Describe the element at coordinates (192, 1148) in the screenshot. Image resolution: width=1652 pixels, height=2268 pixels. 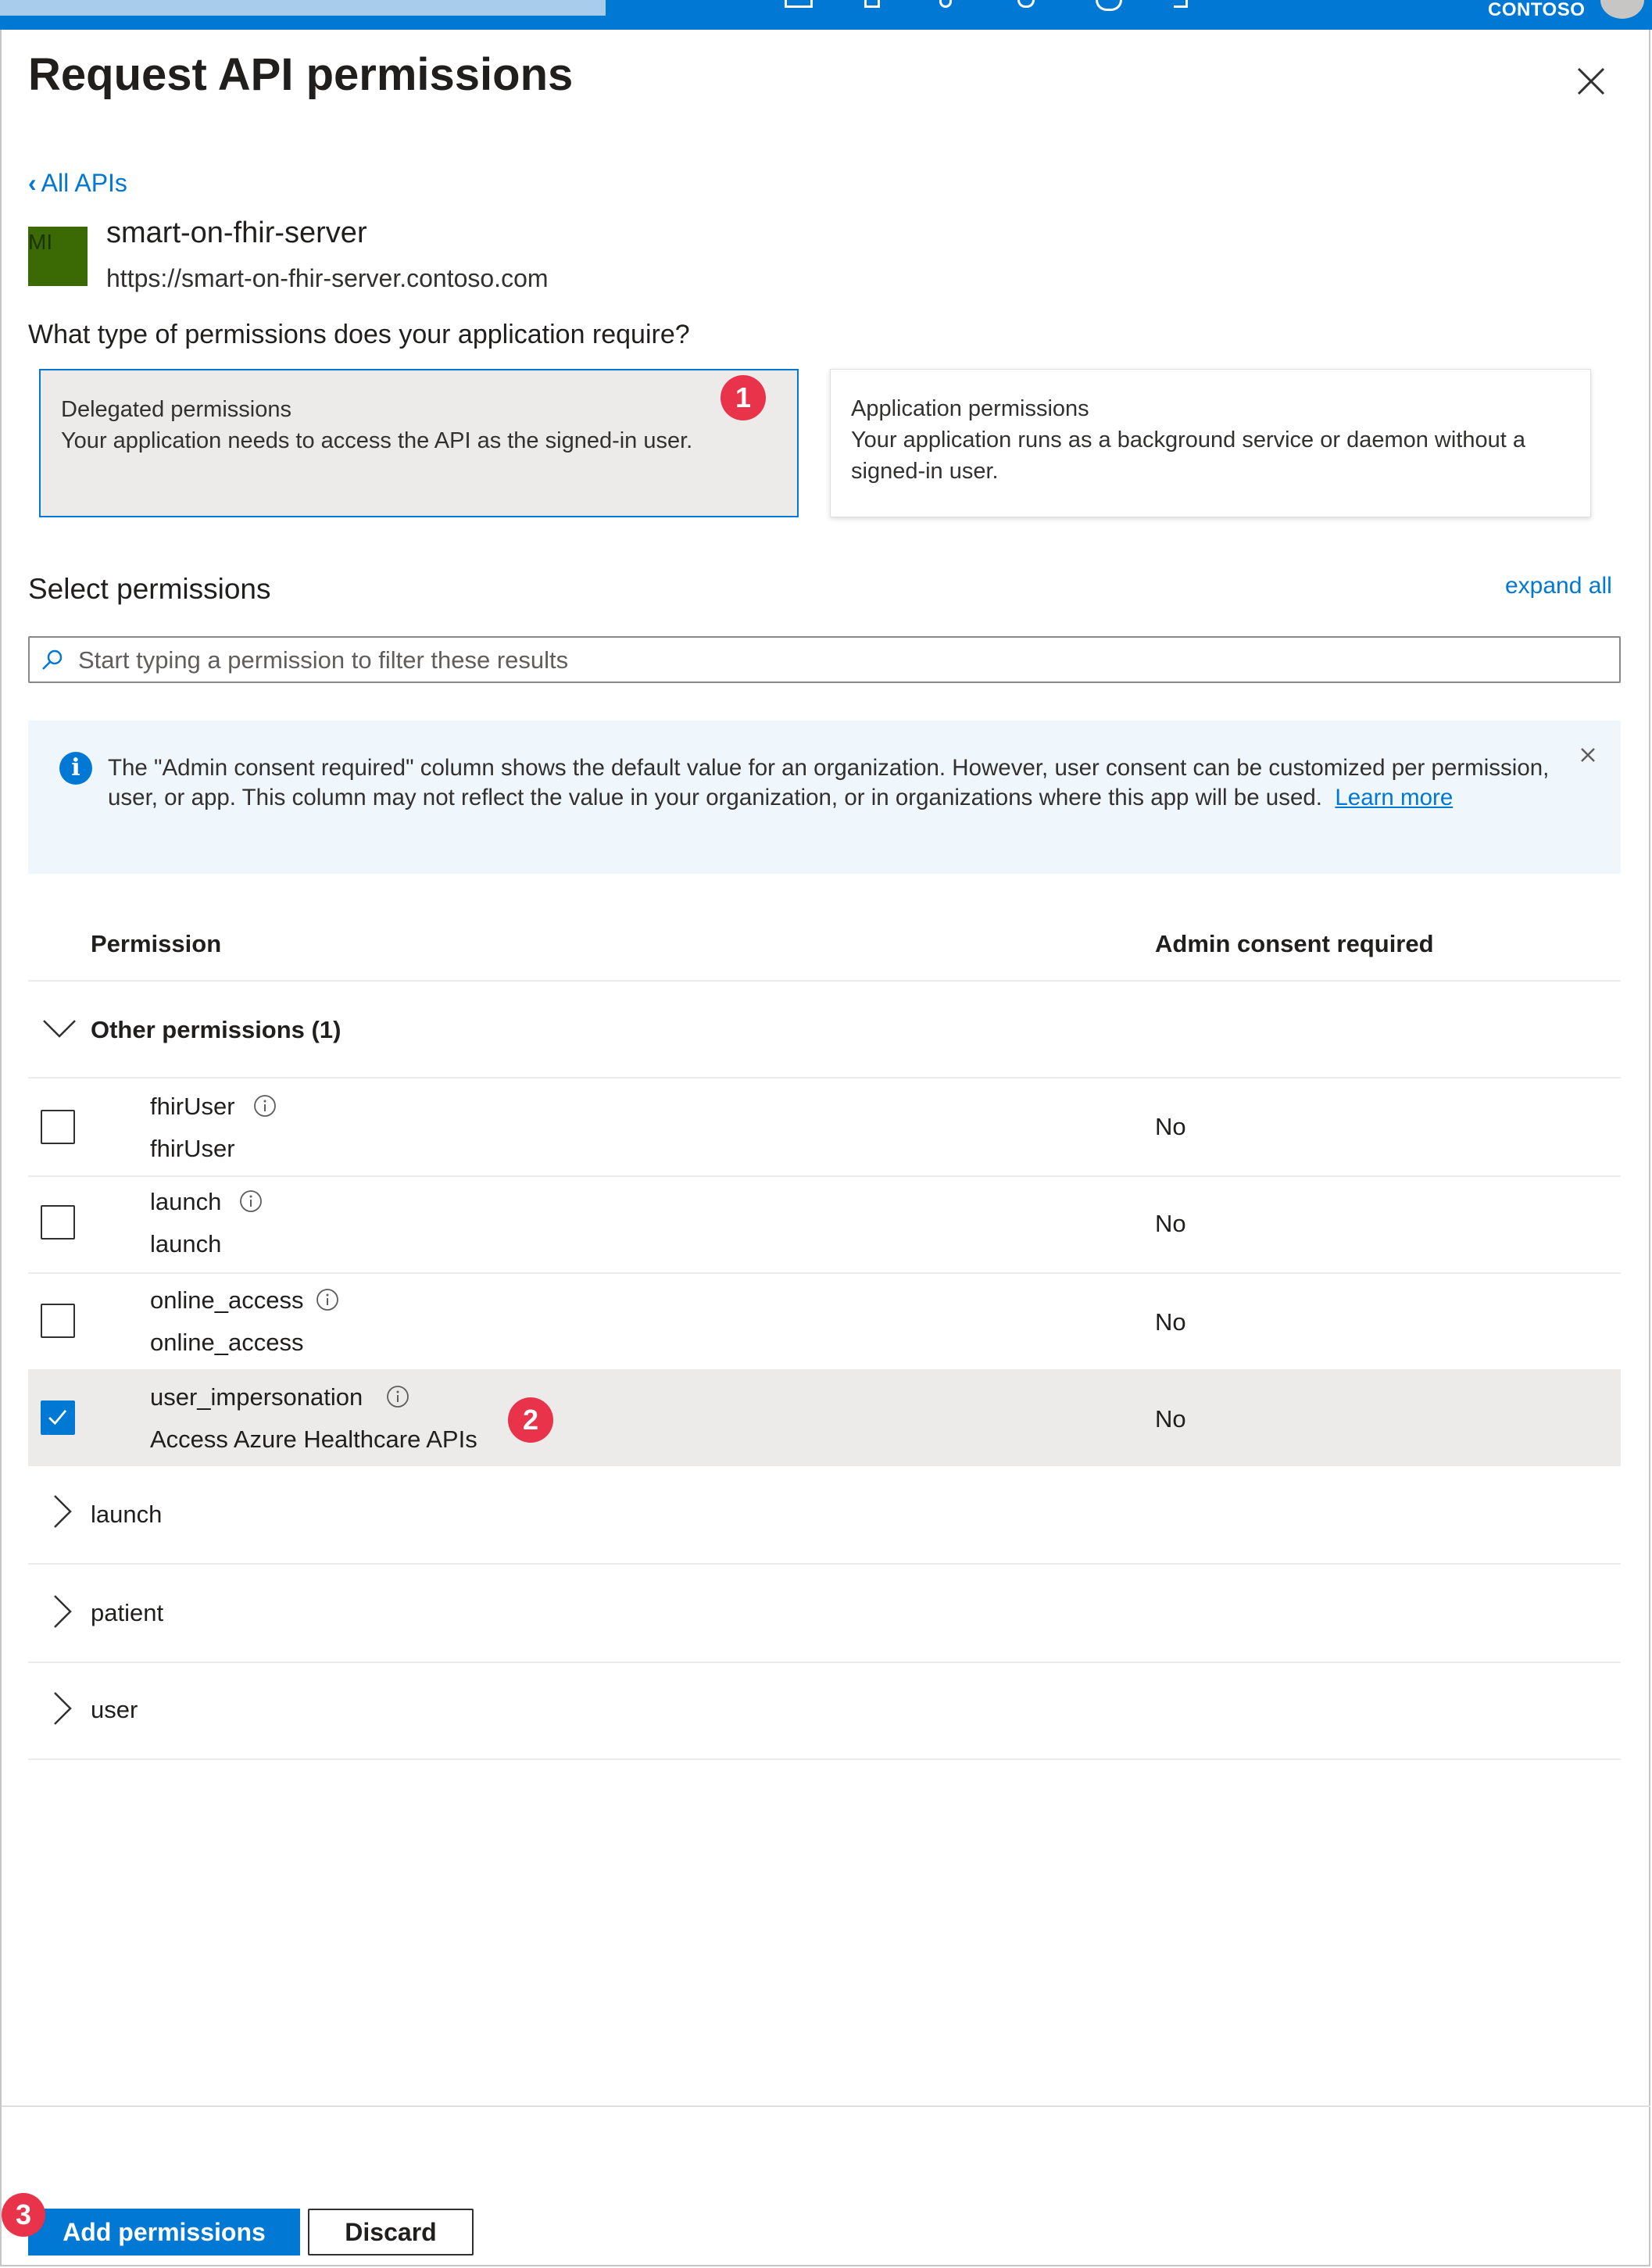
I see `permission-description: fhirUser` at that location.